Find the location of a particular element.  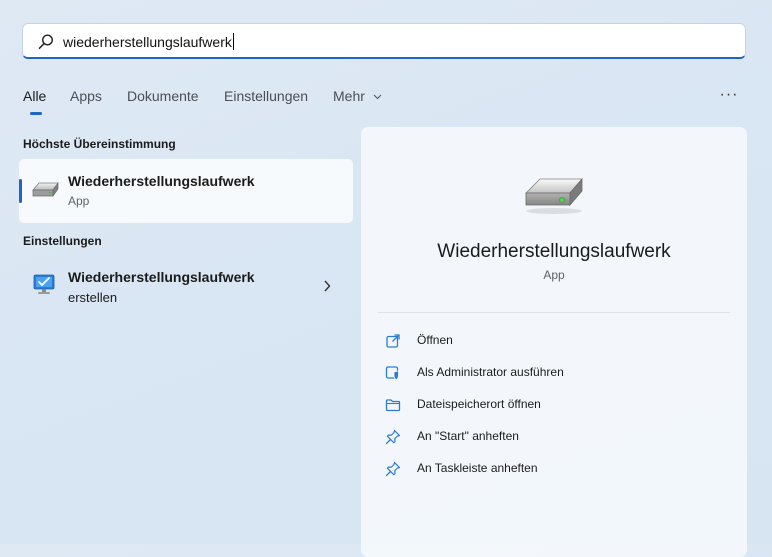

detail-title: Wiederherstellungslaufwerk is located at coordinates (554, 251).